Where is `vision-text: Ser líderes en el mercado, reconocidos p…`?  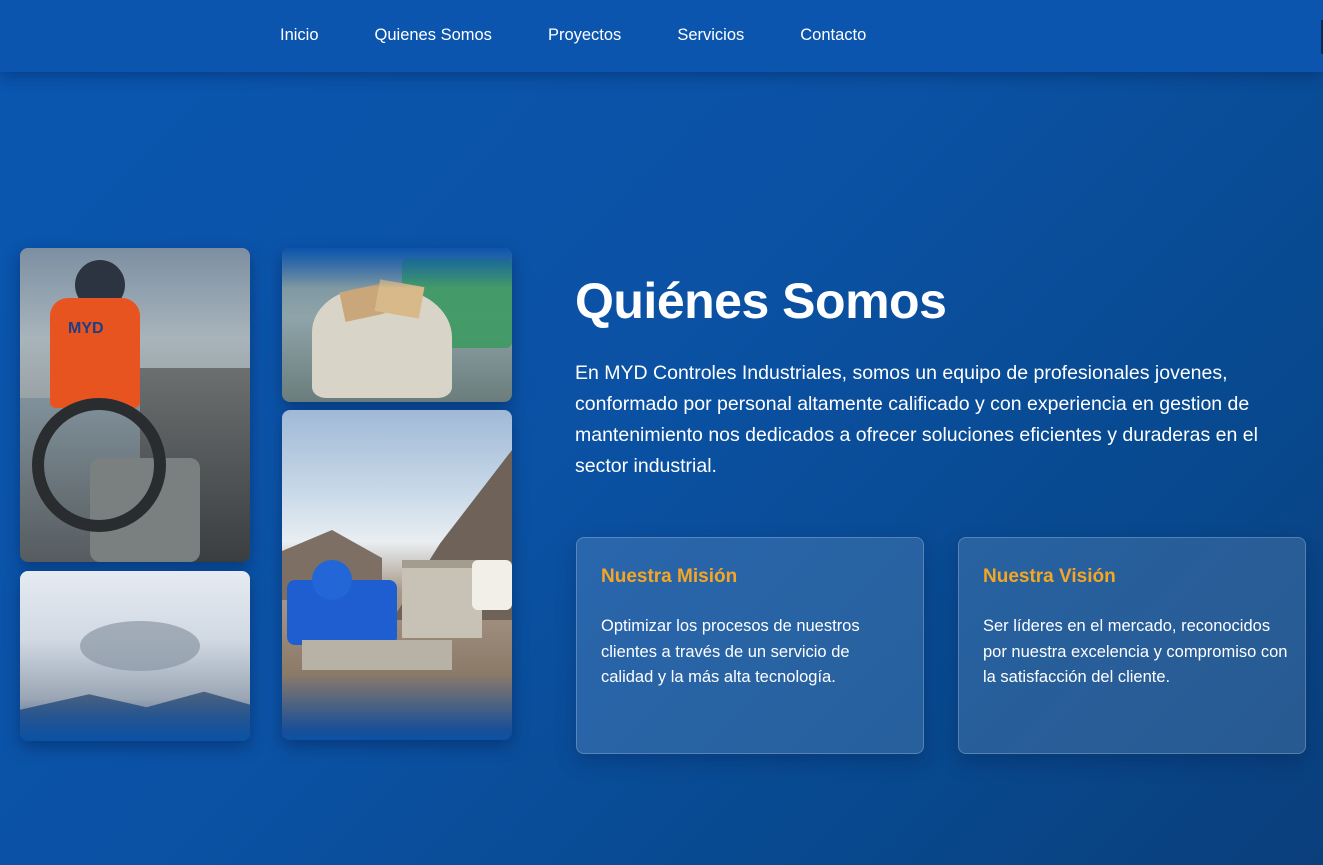 vision-text: Ser líderes en el mercado, reconocidos p… is located at coordinates (1135, 651).